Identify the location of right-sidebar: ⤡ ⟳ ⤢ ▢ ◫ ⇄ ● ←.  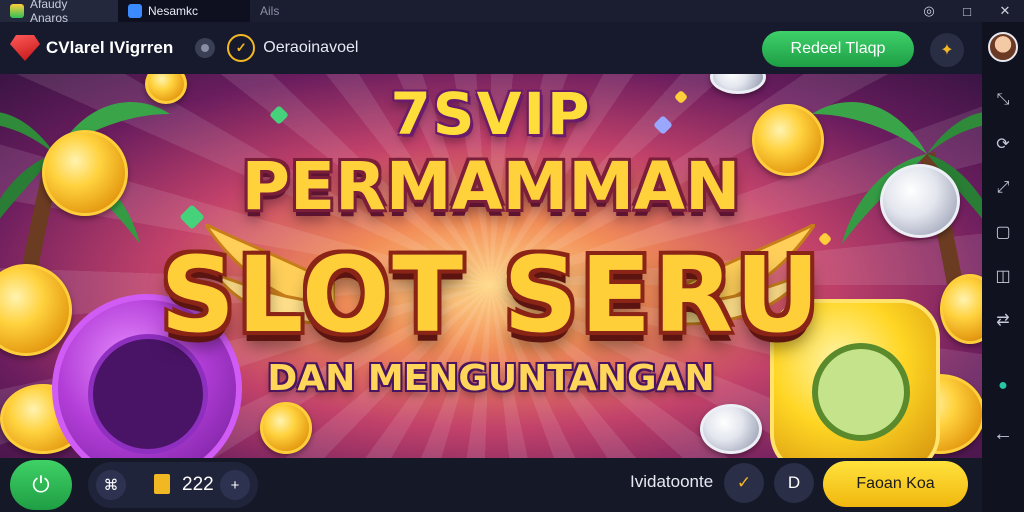
(1003, 267).